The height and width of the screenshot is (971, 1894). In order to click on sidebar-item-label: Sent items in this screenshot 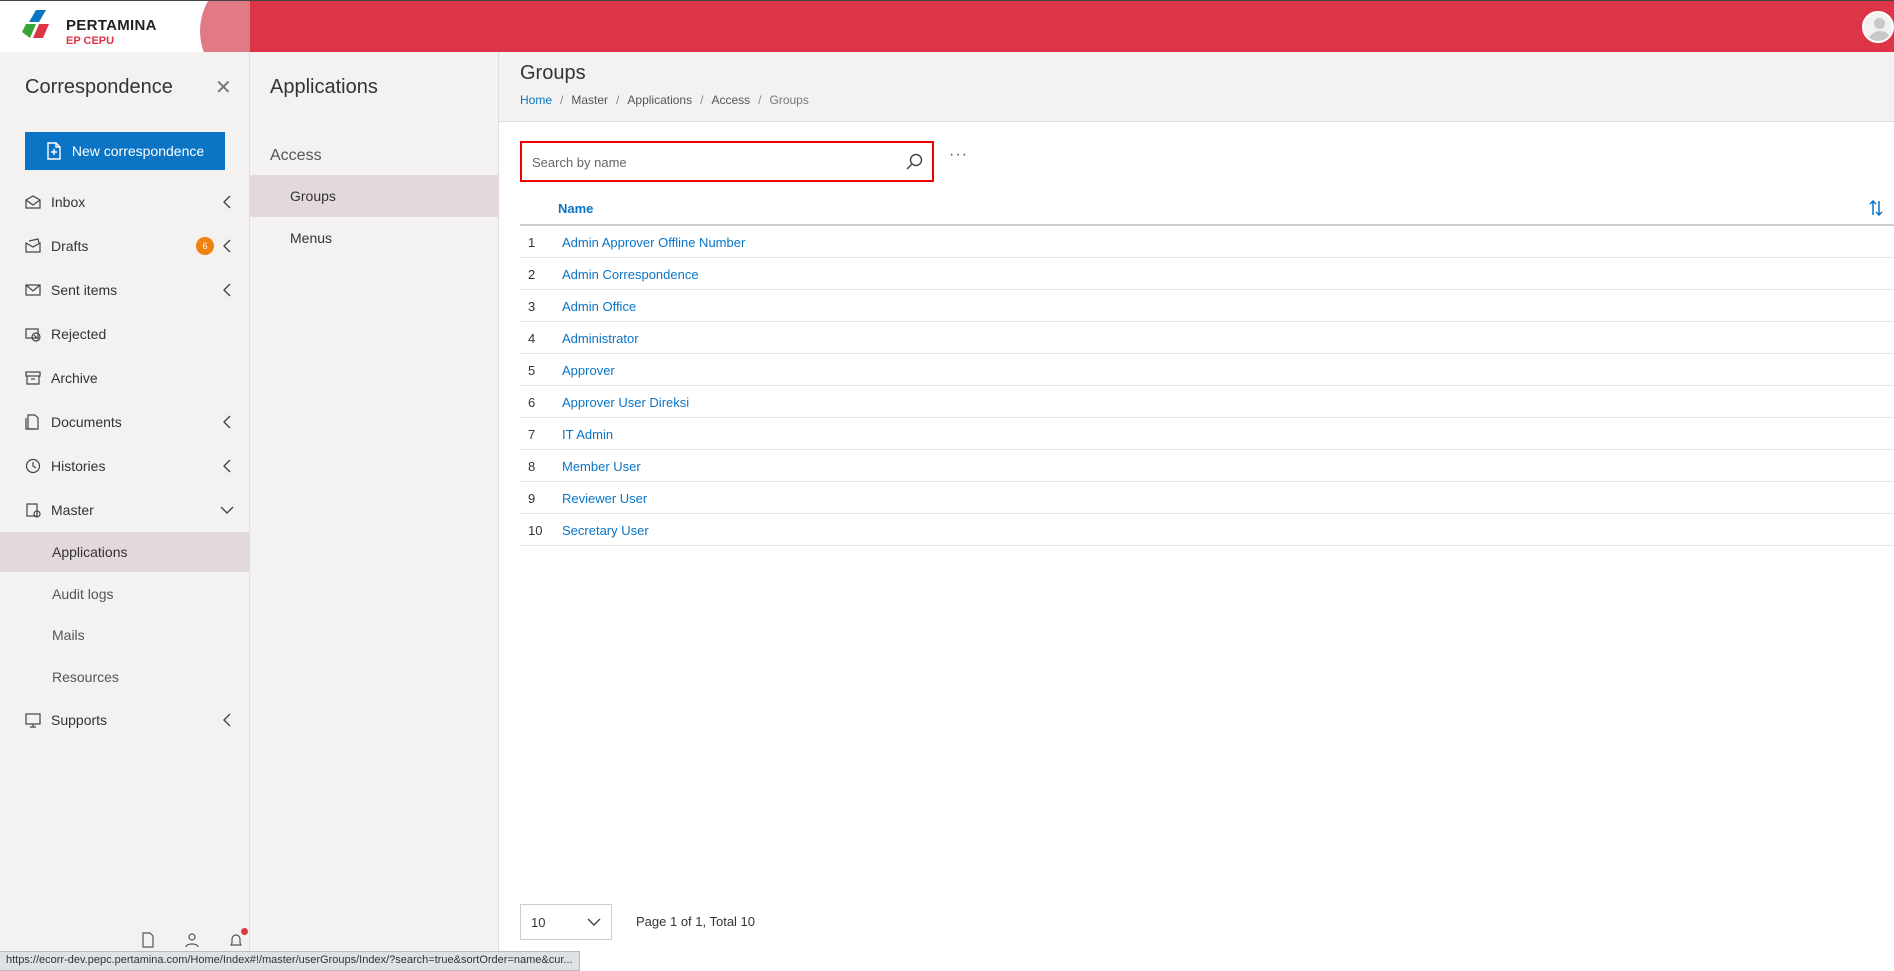, I will do `click(84, 290)`.